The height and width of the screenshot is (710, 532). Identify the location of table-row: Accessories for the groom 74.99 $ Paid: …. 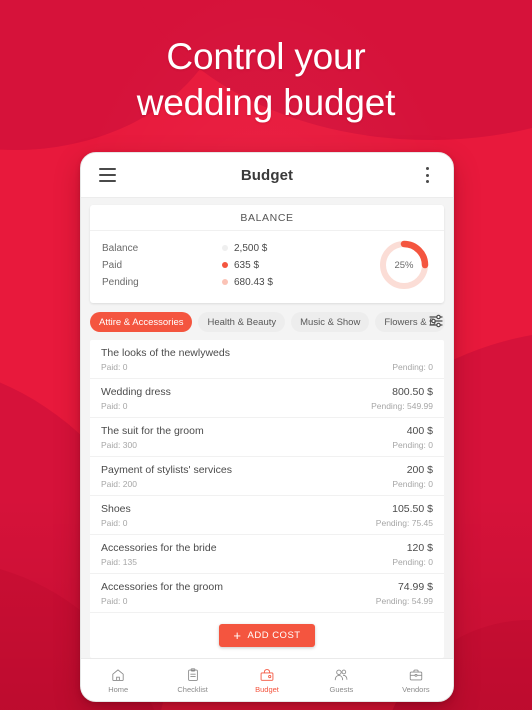
(267, 593).